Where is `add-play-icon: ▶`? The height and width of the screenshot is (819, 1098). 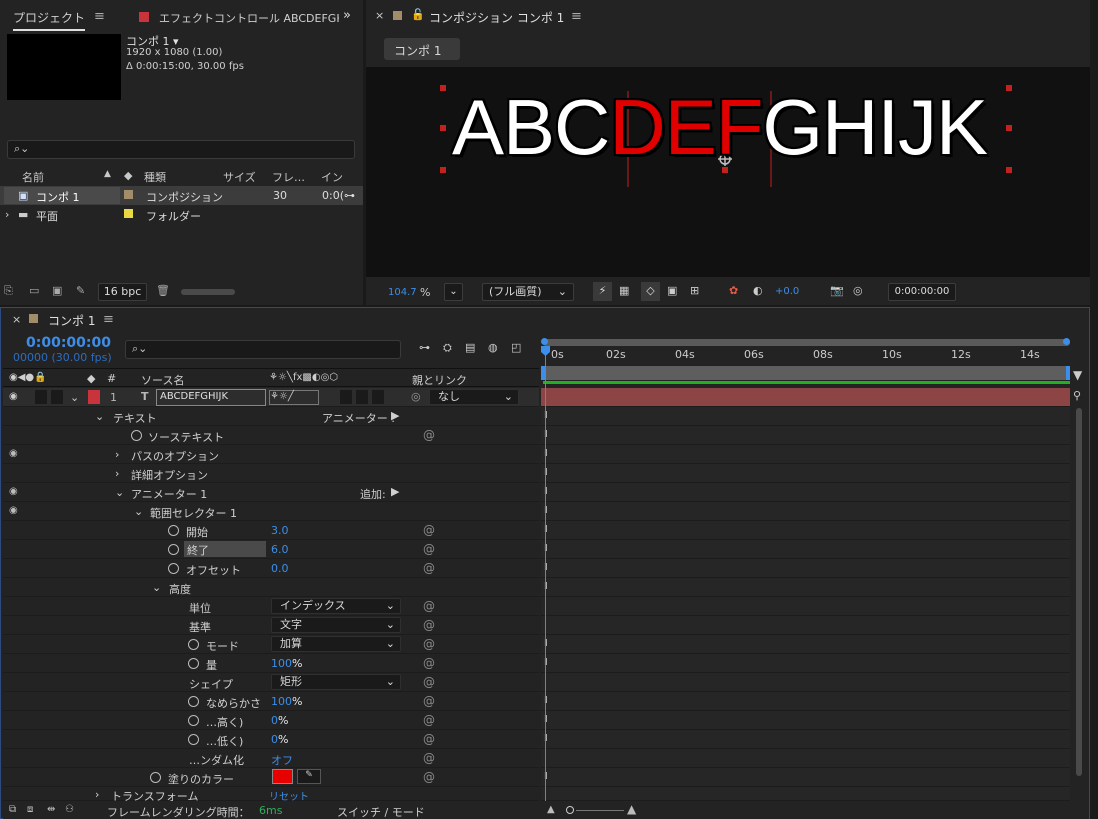 add-play-icon: ▶ is located at coordinates (395, 491).